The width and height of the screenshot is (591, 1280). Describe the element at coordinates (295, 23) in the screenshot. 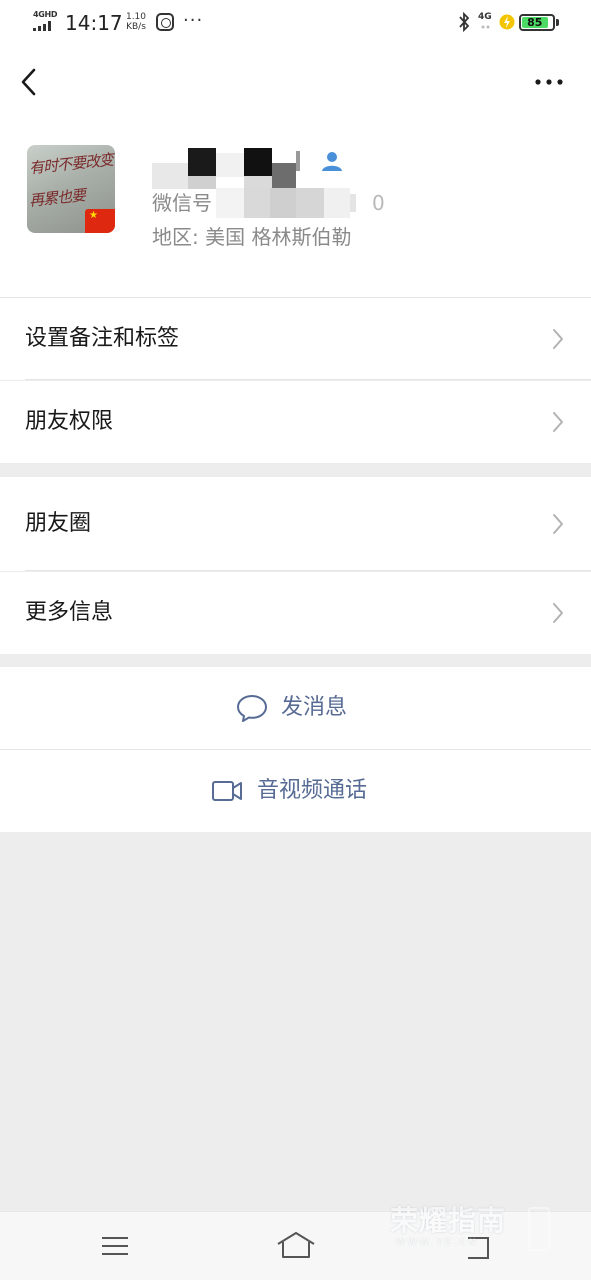

I see `status-bar: 4GHD 14:17 1.10 KB/s ··· 4G 85` at that location.